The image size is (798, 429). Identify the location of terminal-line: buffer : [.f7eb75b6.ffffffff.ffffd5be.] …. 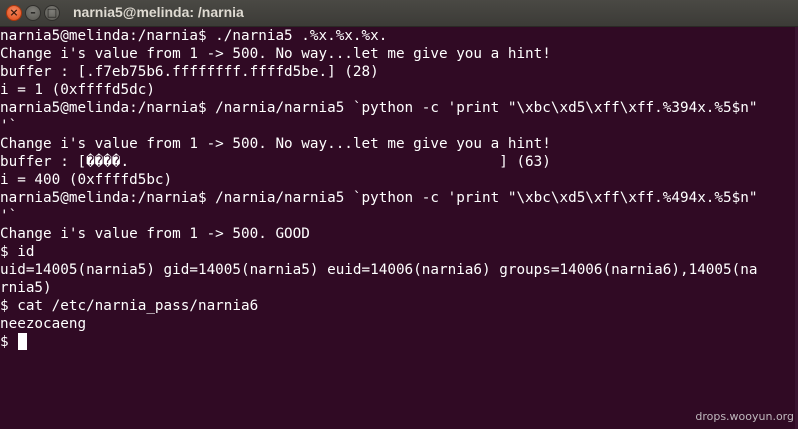
(189, 72).